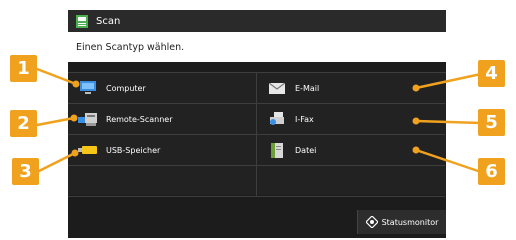 This screenshot has height=240, width=516. I want to click on callout-3: 3, so click(25, 171).